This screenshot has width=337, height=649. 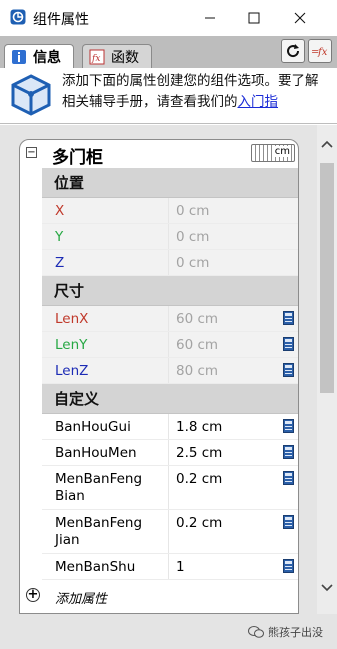 What do you see at coordinates (105, 344) in the screenshot?
I see `attr-name: LenY` at bounding box center [105, 344].